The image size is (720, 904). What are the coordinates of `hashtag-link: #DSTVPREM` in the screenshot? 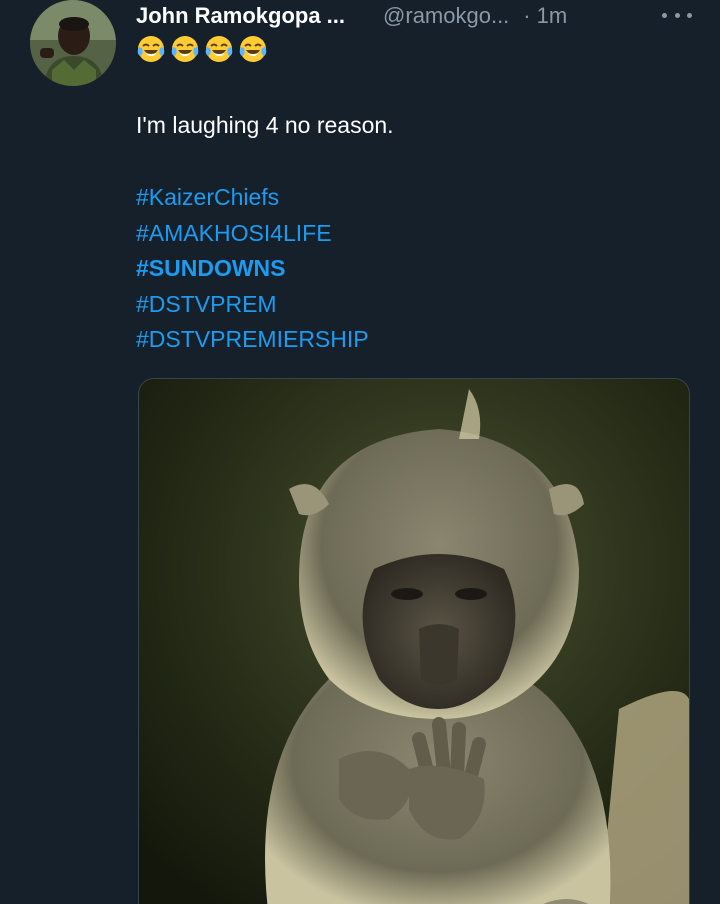 It's located at (252, 305).